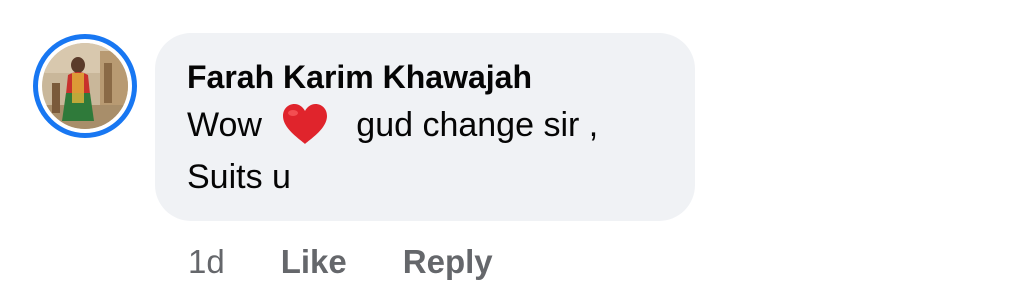 The image size is (1024, 302). Describe the element at coordinates (229, 125) in the screenshot. I see `comment-text-start: Wow` at that location.